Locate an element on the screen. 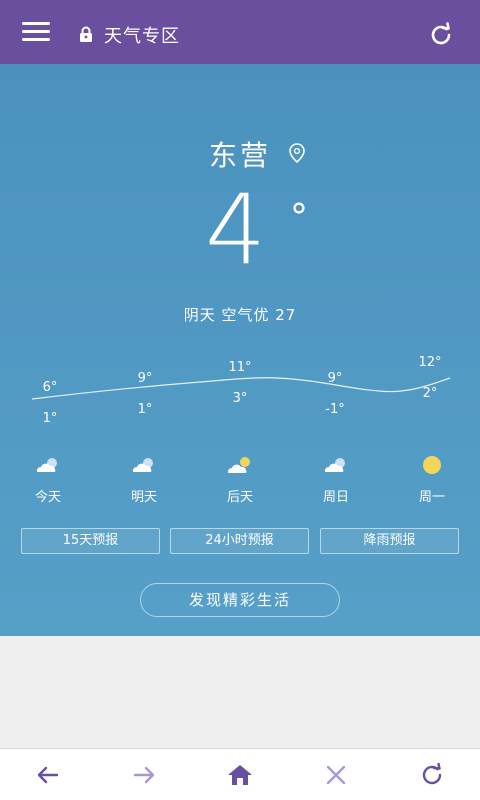 Image resolution: width=480 pixels, height=800 pixels. forecast-day-tomorrow: 明天 is located at coordinates (144, 480).